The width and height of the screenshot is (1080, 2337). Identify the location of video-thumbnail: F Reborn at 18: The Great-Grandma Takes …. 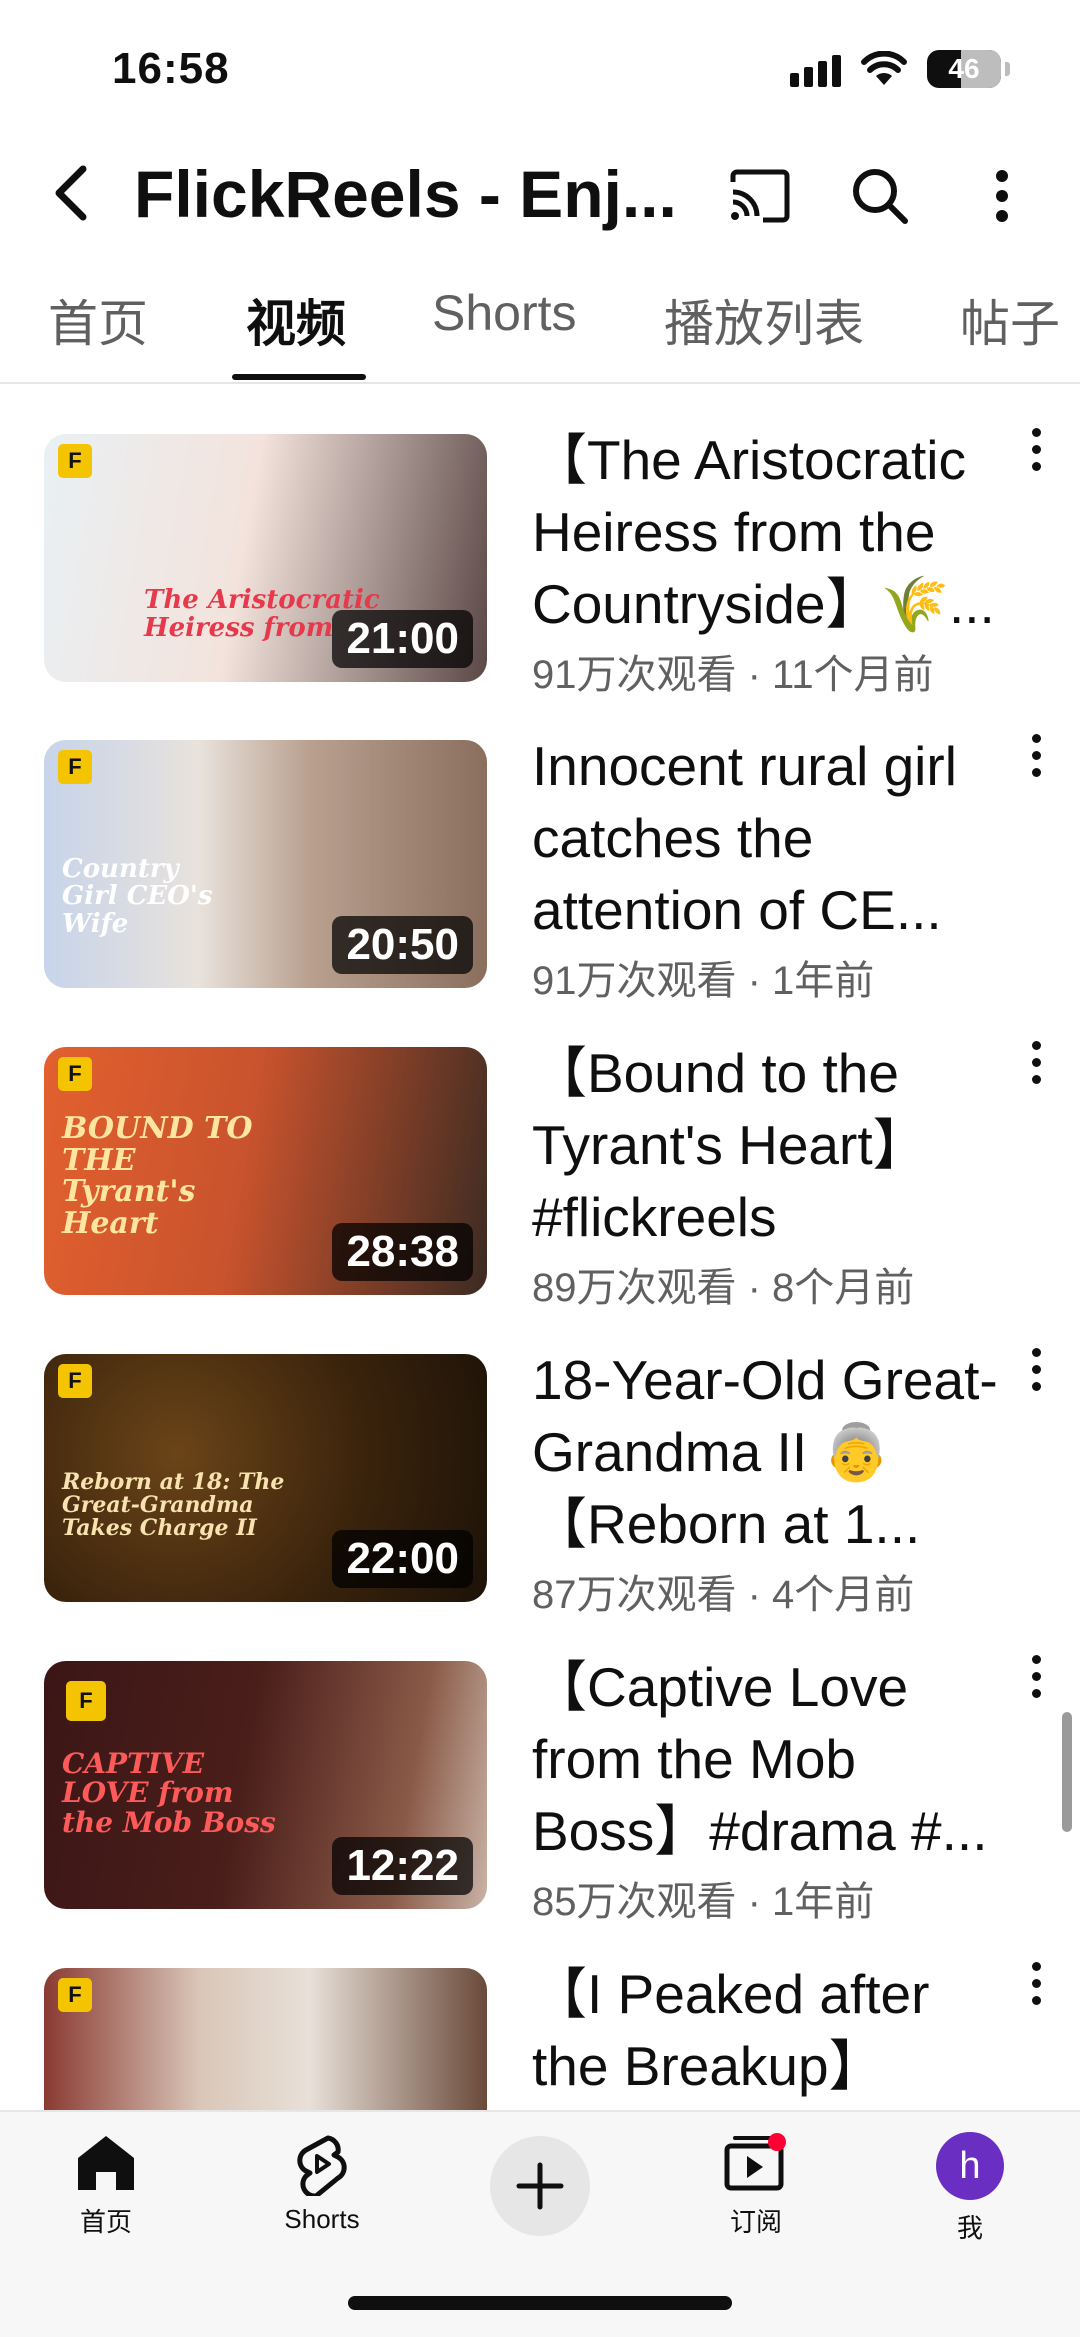
(265, 1478).